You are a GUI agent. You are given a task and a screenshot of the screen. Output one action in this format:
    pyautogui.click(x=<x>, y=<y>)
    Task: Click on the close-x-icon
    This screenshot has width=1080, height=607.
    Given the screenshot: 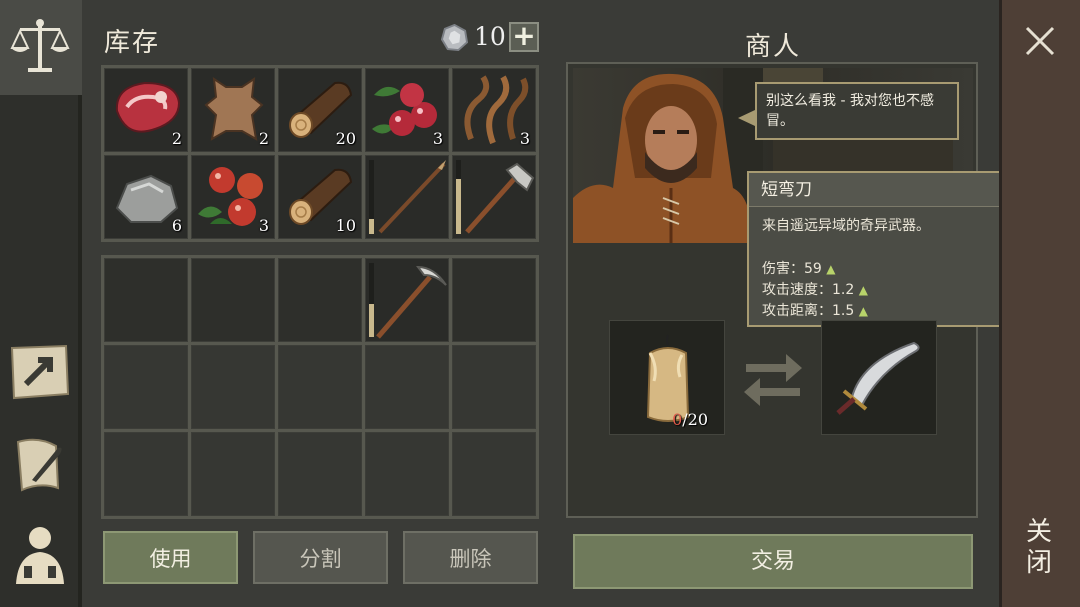 What is the action you would take?
    pyautogui.click(x=1040, y=41)
    